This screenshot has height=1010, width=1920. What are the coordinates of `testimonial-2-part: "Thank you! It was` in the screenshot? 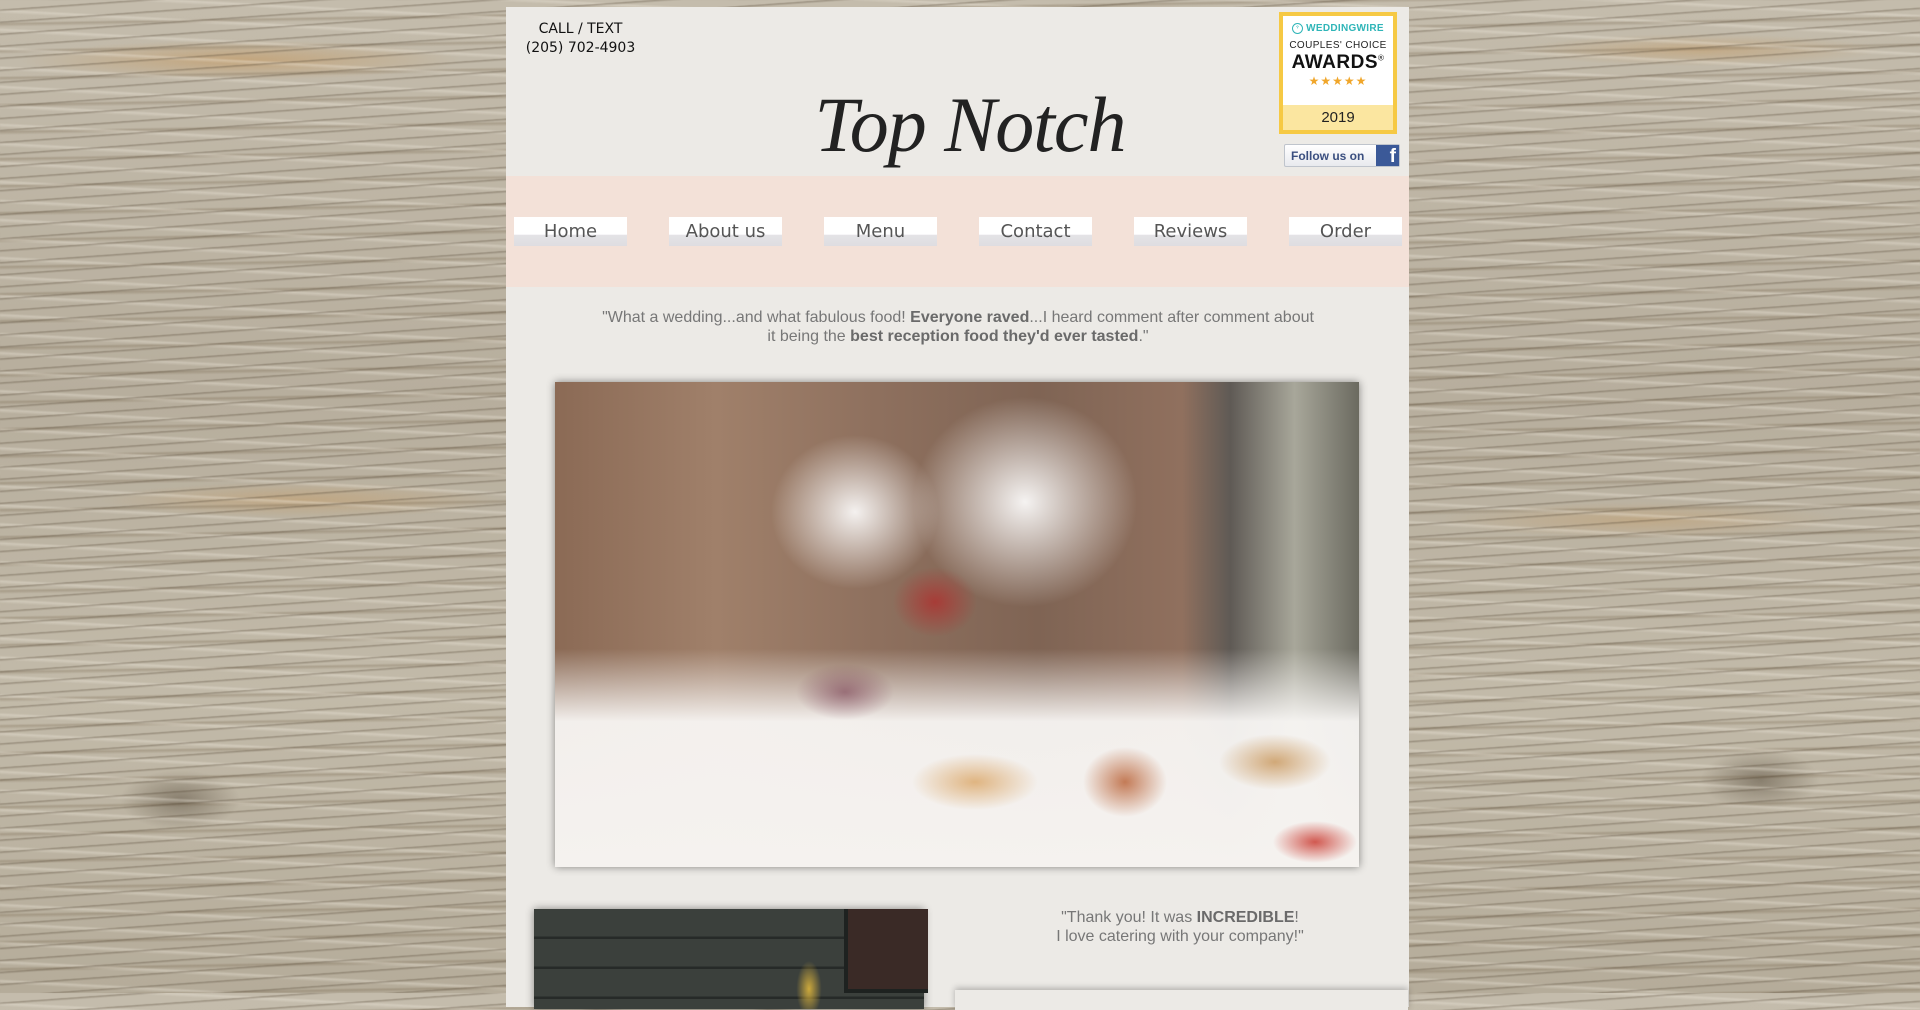 It's located at (1129, 917).